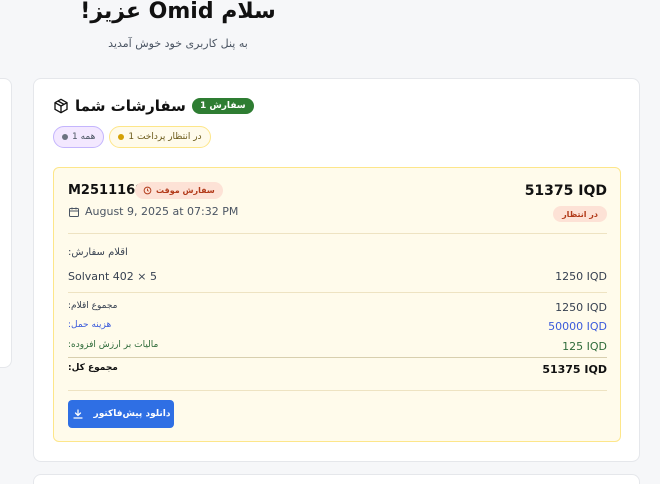 This screenshot has height=484, width=660. Describe the element at coordinates (6, 223) in the screenshot. I see `sidebar-panel` at that location.